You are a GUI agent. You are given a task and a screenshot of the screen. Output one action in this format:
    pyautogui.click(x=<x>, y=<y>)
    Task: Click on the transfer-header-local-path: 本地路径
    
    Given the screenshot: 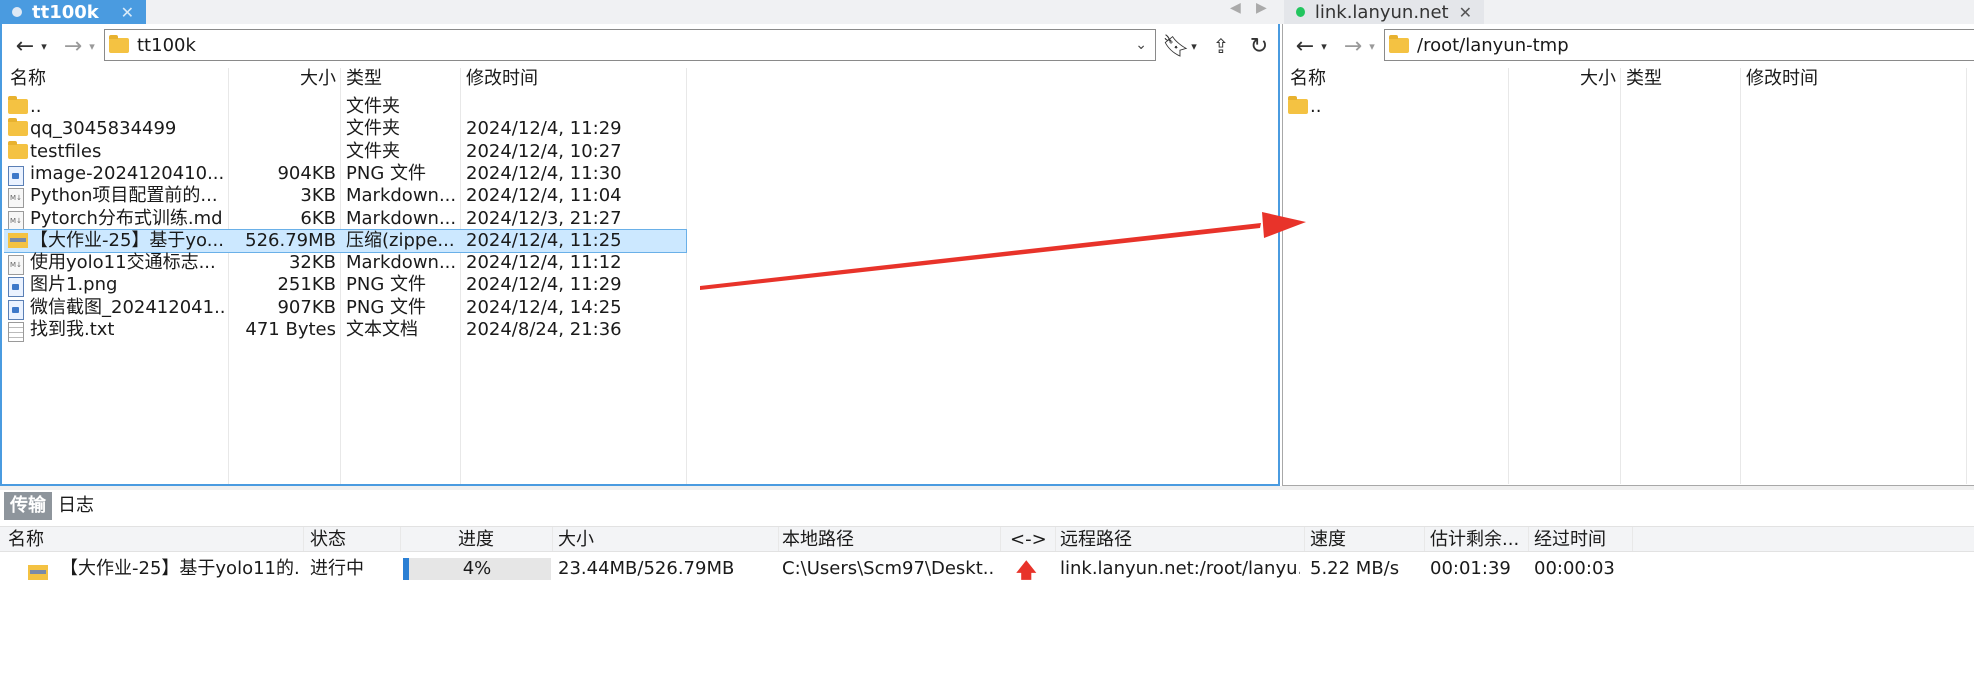 What is the action you would take?
    pyautogui.click(x=818, y=540)
    